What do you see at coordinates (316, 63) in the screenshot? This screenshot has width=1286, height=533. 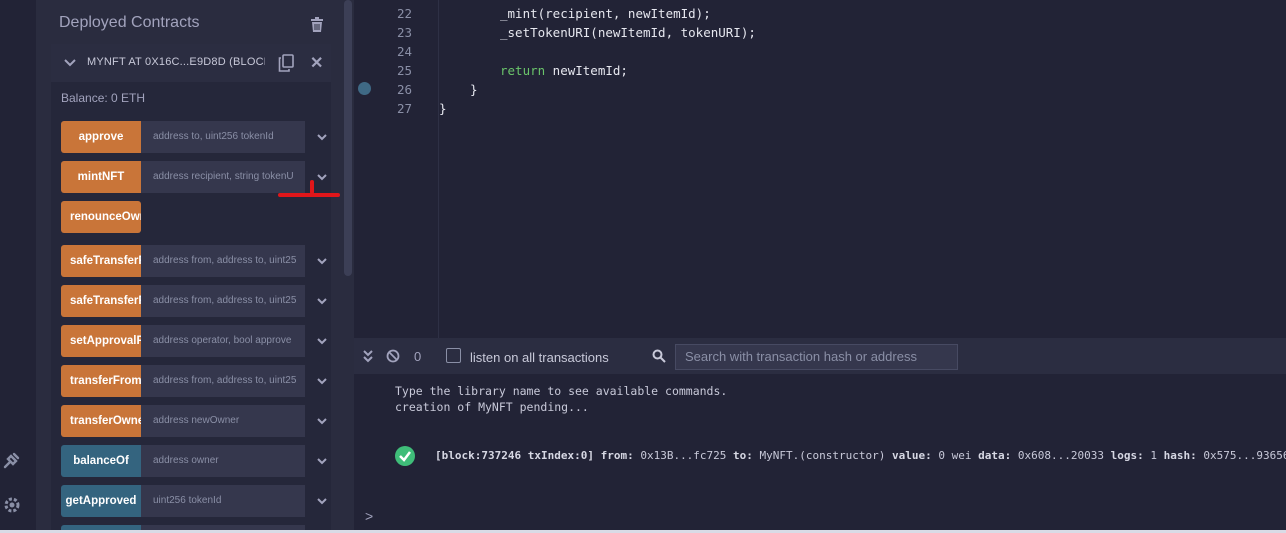 I see `close-icon: ✕` at bounding box center [316, 63].